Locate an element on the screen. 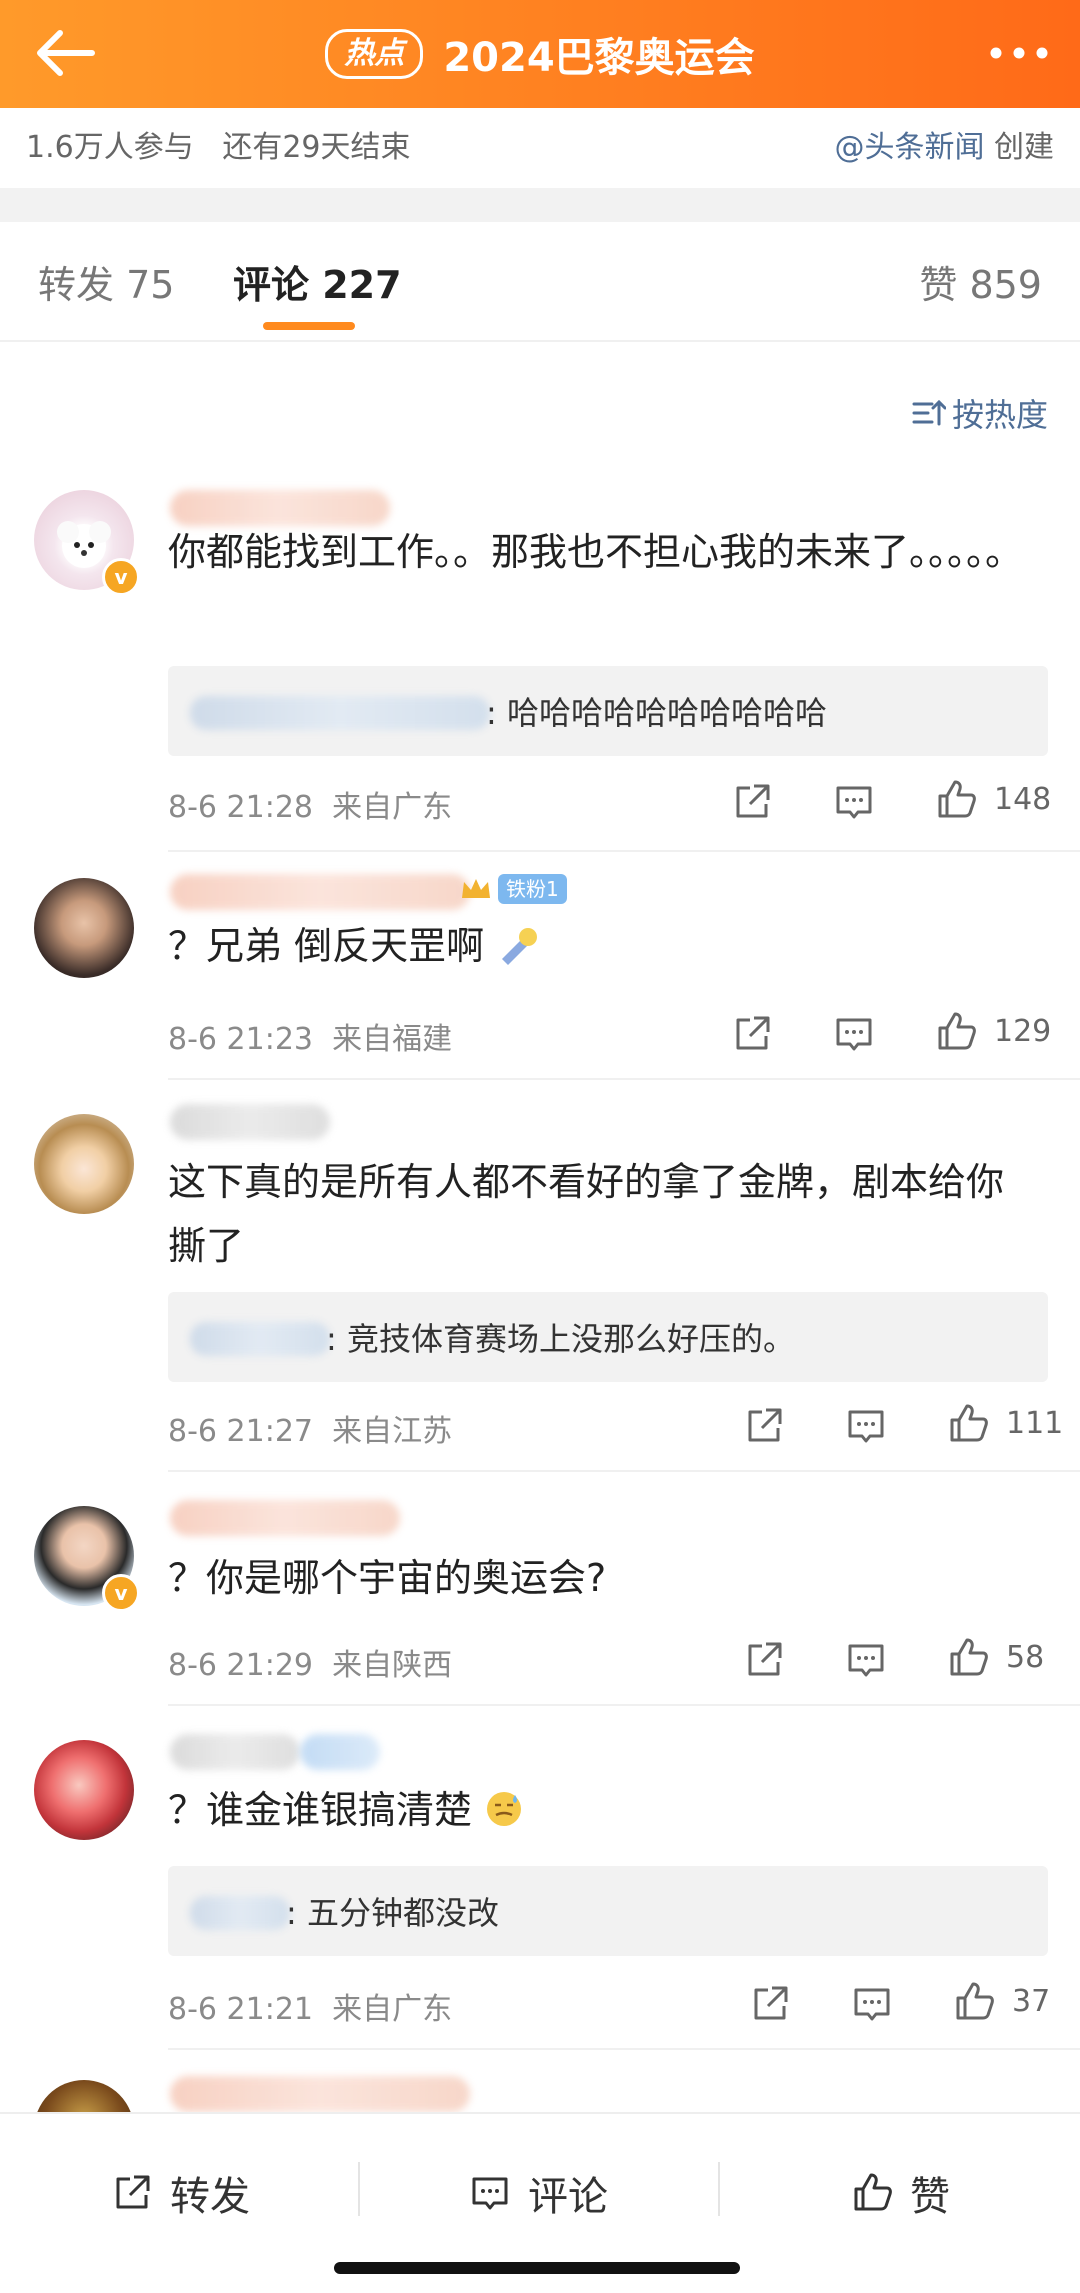 The height and width of the screenshot is (2293, 1080). comment-meta: 8-6 21:27 来自江苏 is located at coordinates (310, 1428).